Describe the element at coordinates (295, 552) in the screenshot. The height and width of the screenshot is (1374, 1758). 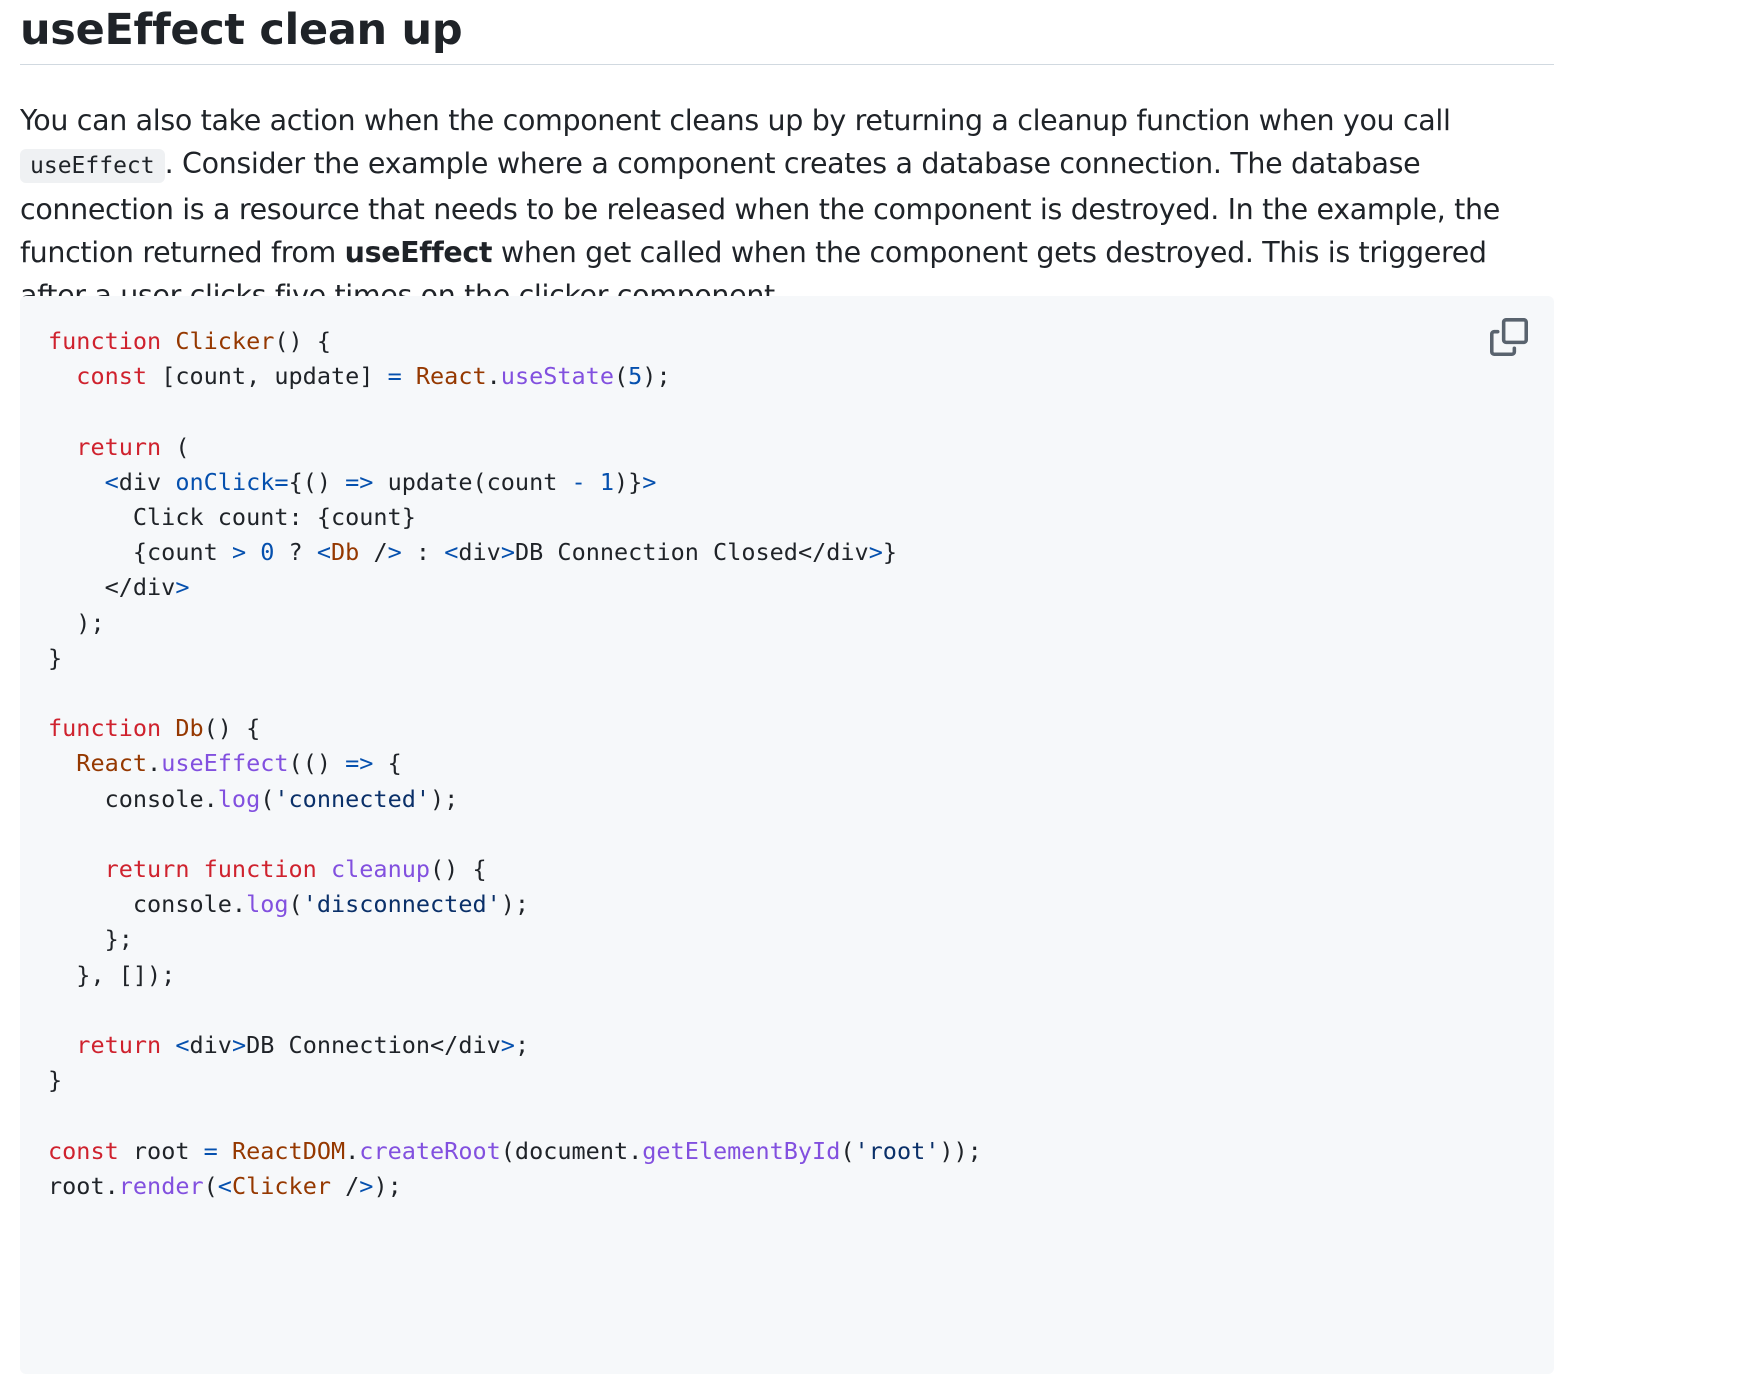
I see `code-token: ?` at that location.